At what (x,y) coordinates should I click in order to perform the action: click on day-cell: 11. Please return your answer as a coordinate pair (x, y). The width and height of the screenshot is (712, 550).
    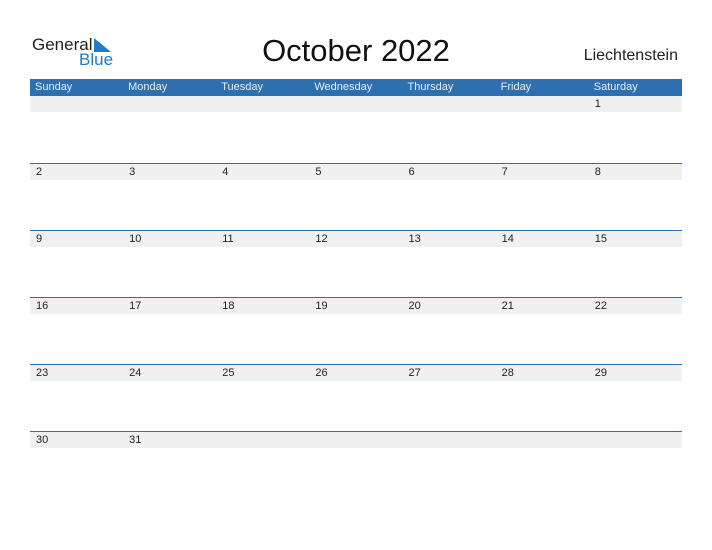
    Looking at the image, I should click on (228, 239).